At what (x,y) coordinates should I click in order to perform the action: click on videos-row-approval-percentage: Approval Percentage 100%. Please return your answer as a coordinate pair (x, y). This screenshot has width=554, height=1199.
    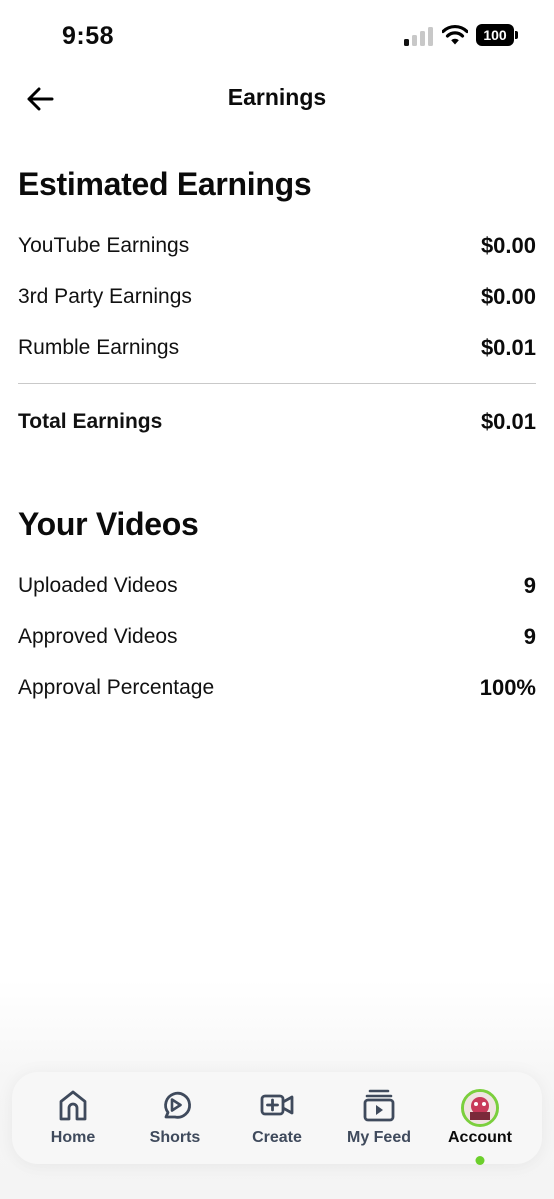
    Looking at the image, I should click on (277, 688).